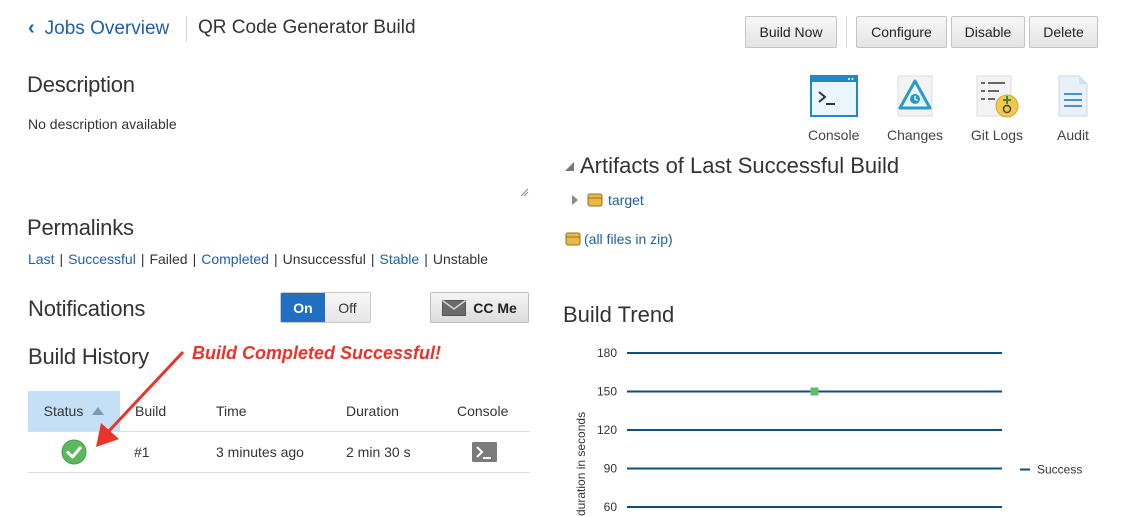  I want to click on console-nav-label: Console, so click(834, 135).